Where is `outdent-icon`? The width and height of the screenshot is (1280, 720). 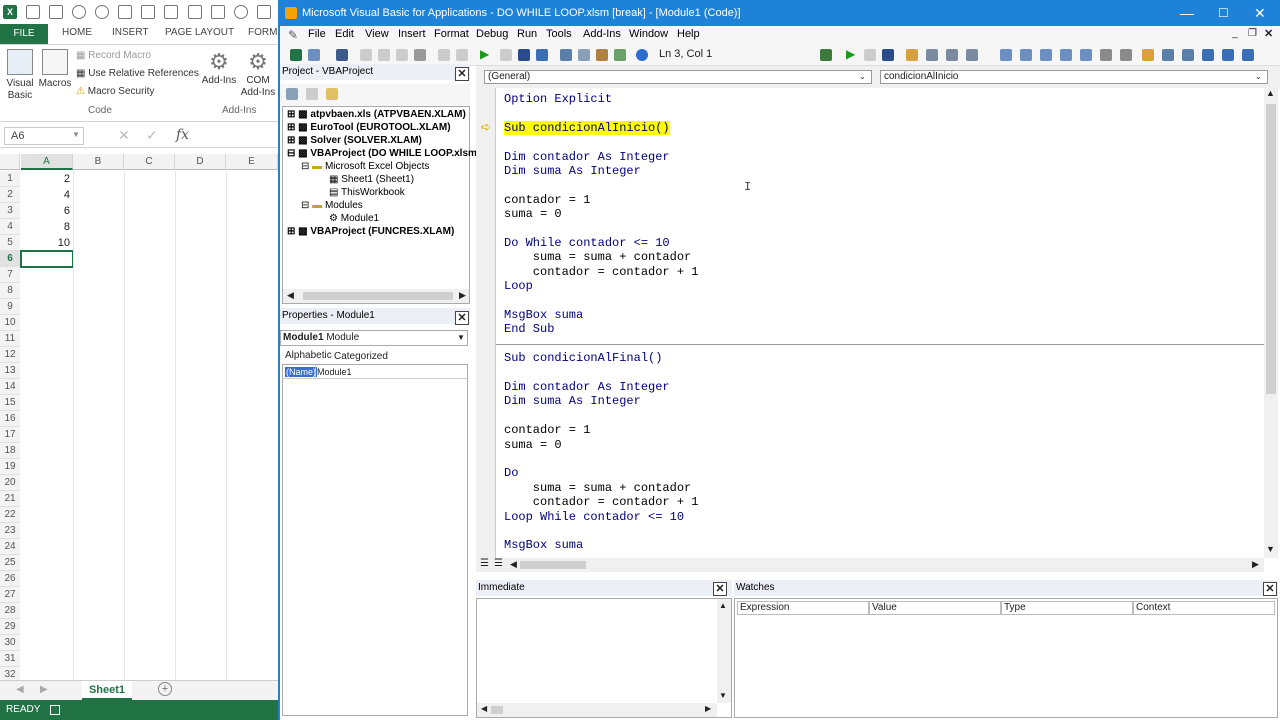
outdent-icon is located at coordinates (1126, 55).